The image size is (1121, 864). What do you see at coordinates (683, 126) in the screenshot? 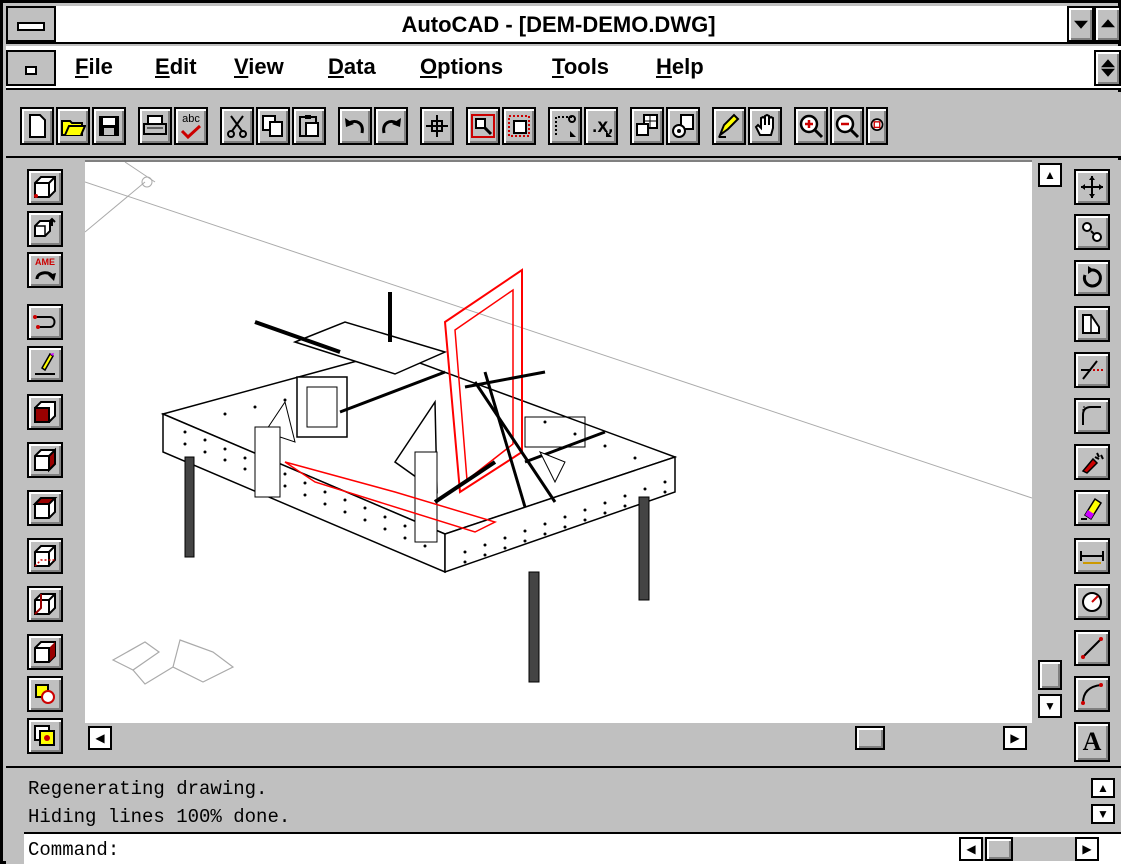
I see `external-reference-icon` at bounding box center [683, 126].